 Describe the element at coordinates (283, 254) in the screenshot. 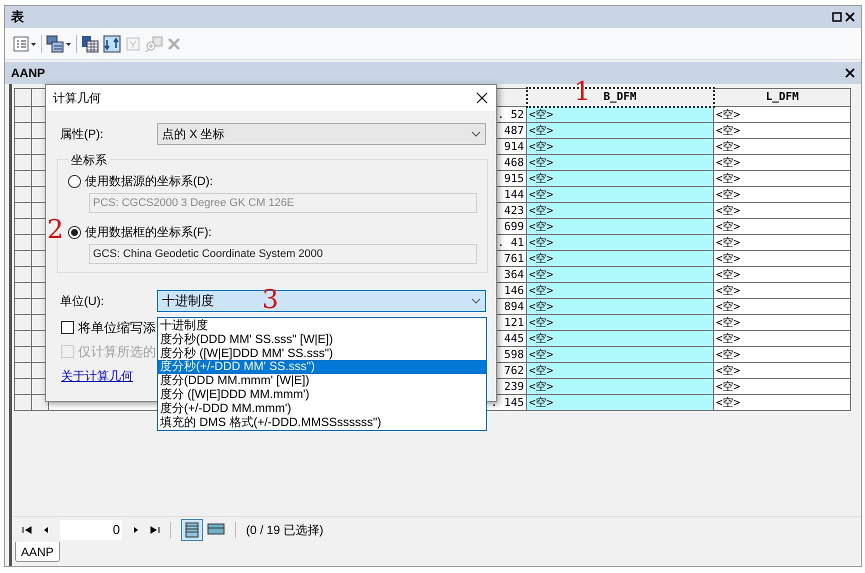

I see `coordinate-system-field: GCS: China Geodetic Coordinate System 2000` at that location.